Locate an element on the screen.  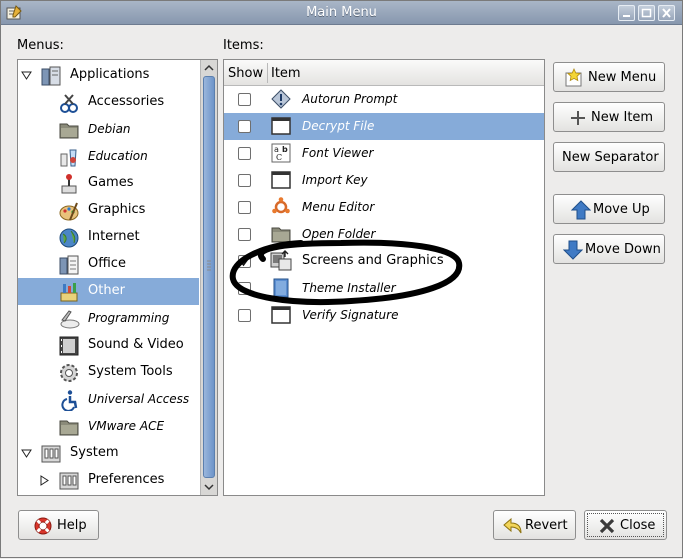
sound-video-icon is located at coordinates (69, 346).